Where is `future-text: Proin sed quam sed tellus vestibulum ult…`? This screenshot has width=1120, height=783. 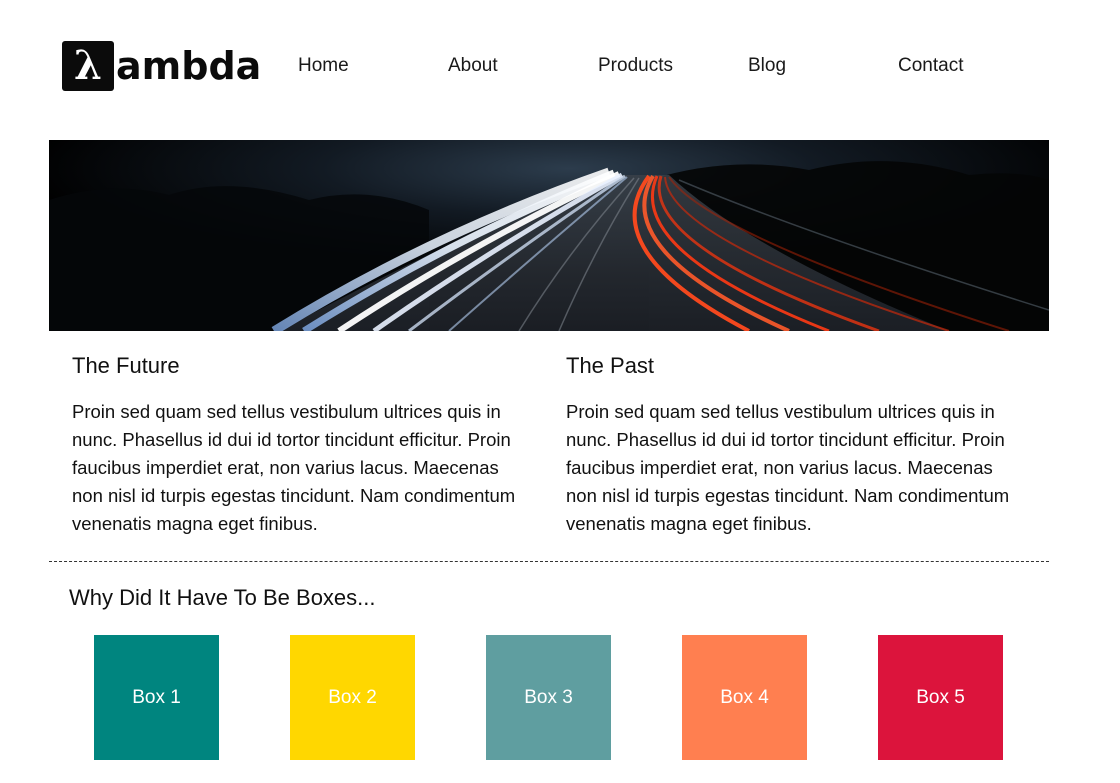 future-text: Proin sed quam sed tellus vestibulum ult… is located at coordinates (294, 467).